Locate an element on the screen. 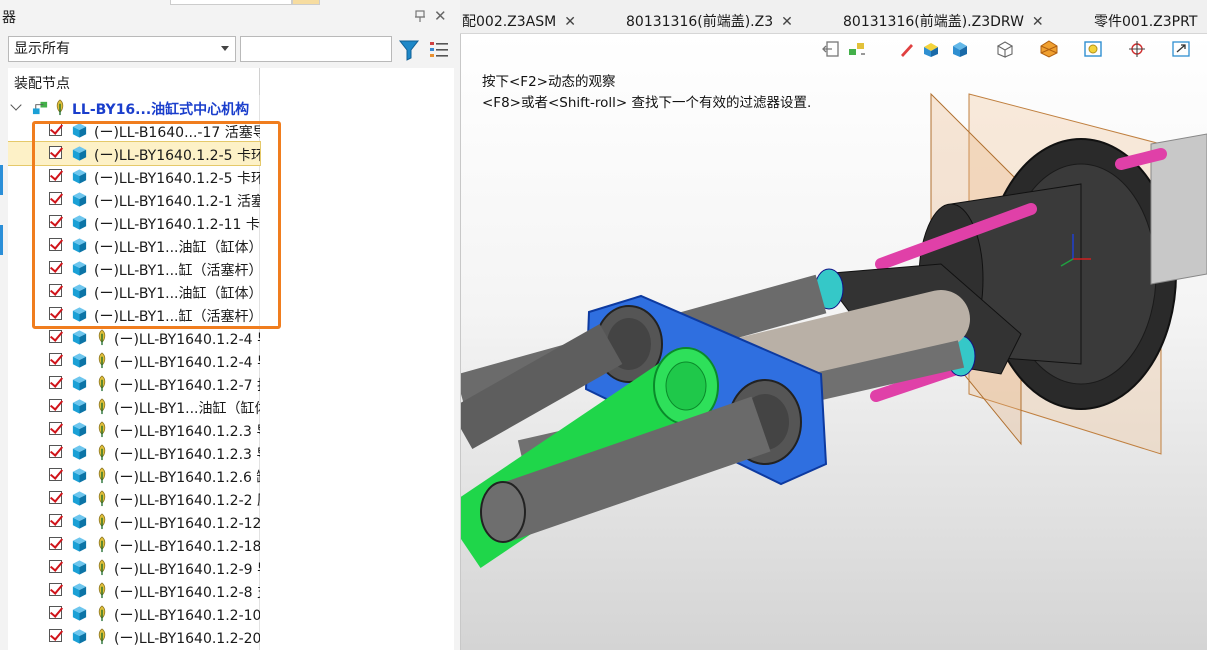 Image resolution: width=1207 pixels, height=650 pixels. highlight-annotation-box is located at coordinates (156, 225).